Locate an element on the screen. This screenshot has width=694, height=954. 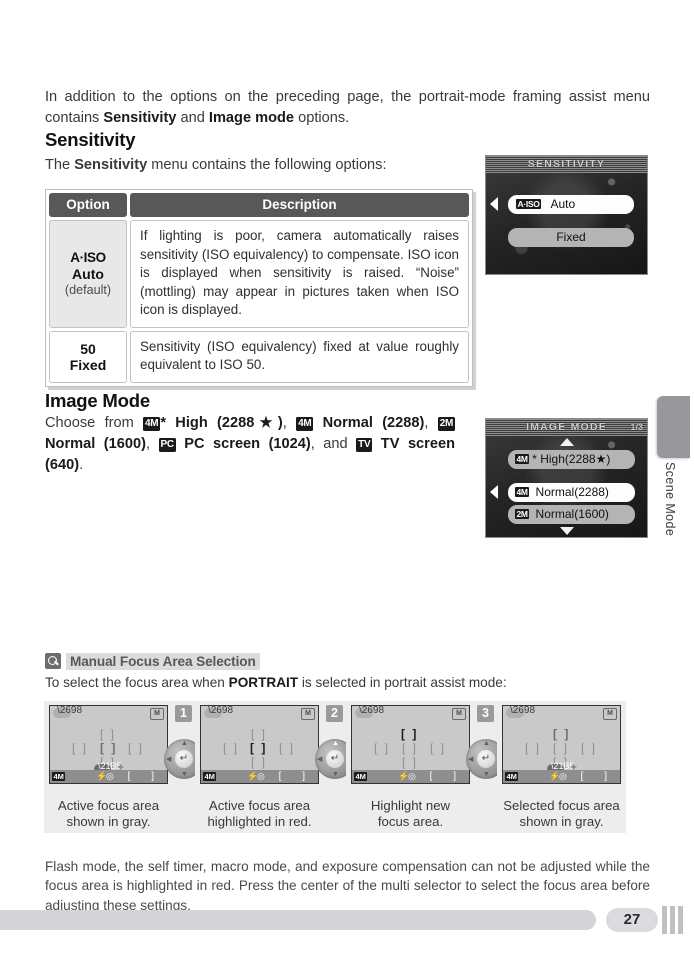
lcd-menu-label-2: Normal(1600) is located at coordinates (570, 514).